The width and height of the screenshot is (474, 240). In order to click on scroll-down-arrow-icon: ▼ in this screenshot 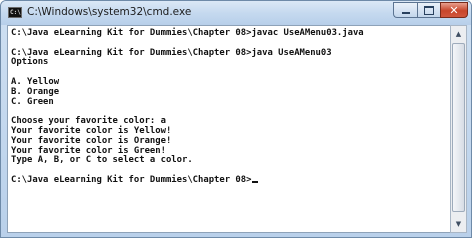, I will do `click(458, 224)`.